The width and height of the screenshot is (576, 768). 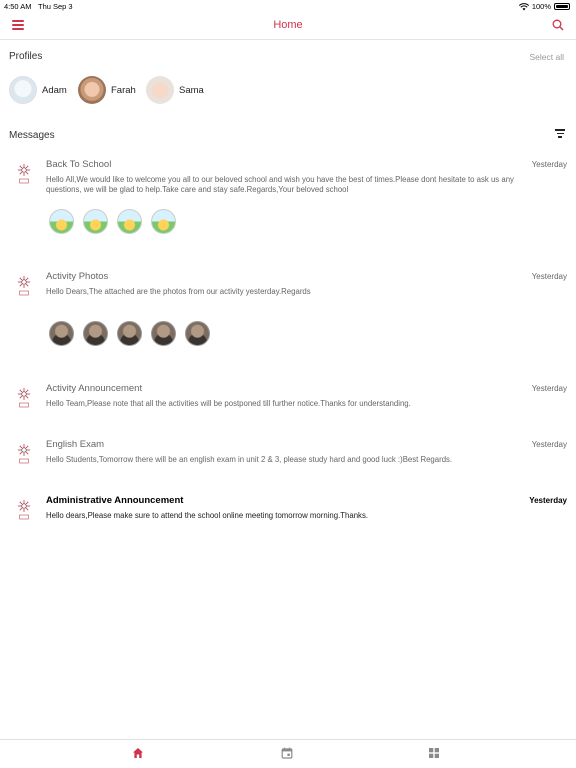 I want to click on calendar-icon, so click(x=287, y=753).